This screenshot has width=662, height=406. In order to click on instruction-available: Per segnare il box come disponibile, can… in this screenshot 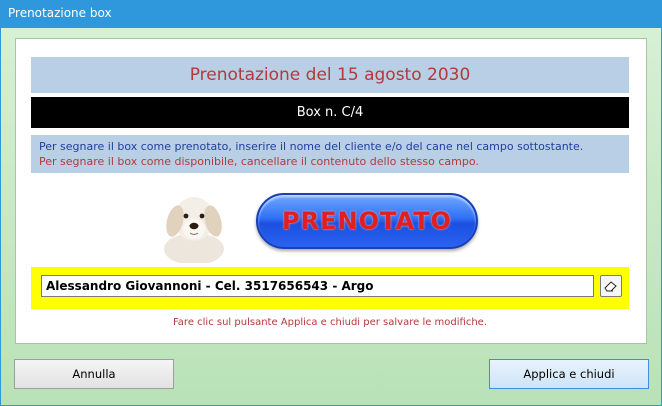, I will do `click(259, 161)`.